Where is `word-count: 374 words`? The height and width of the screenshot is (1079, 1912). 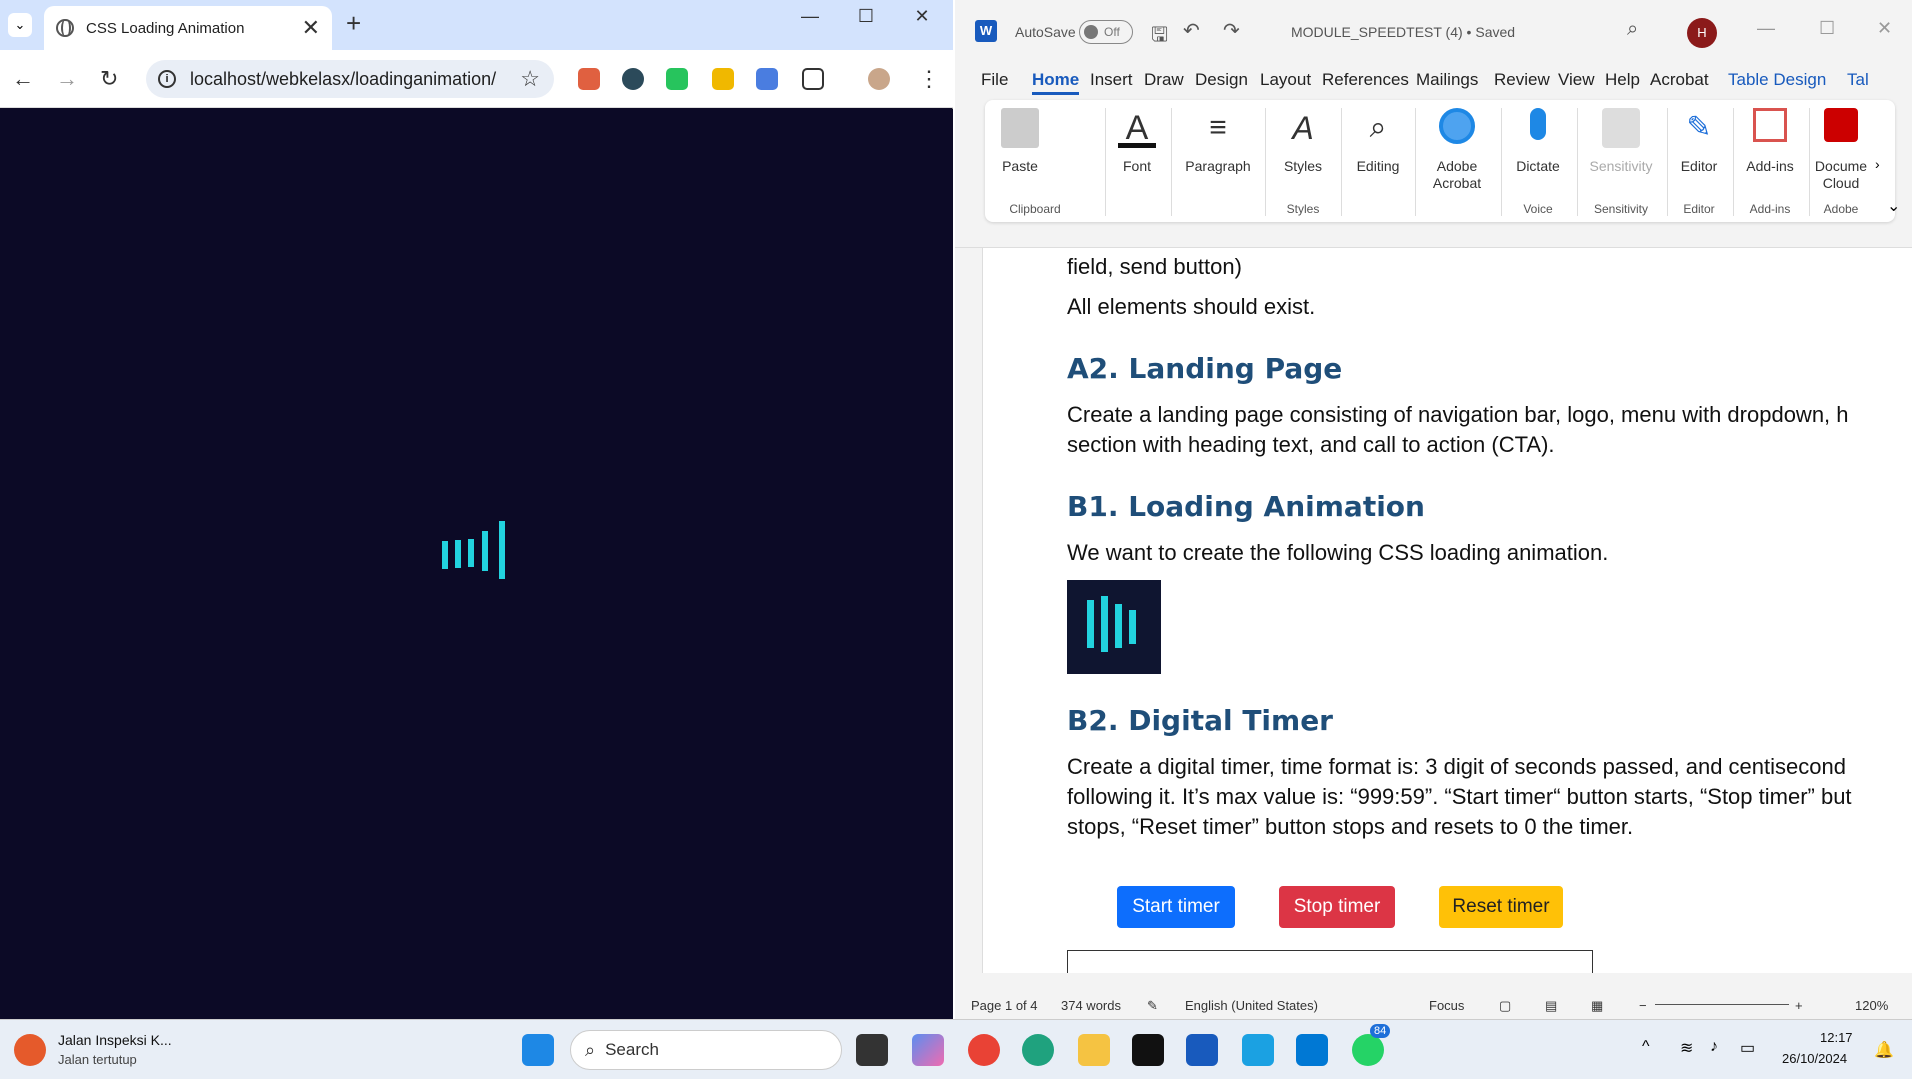
word-count: 374 words is located at coordinates (1091, 1005).